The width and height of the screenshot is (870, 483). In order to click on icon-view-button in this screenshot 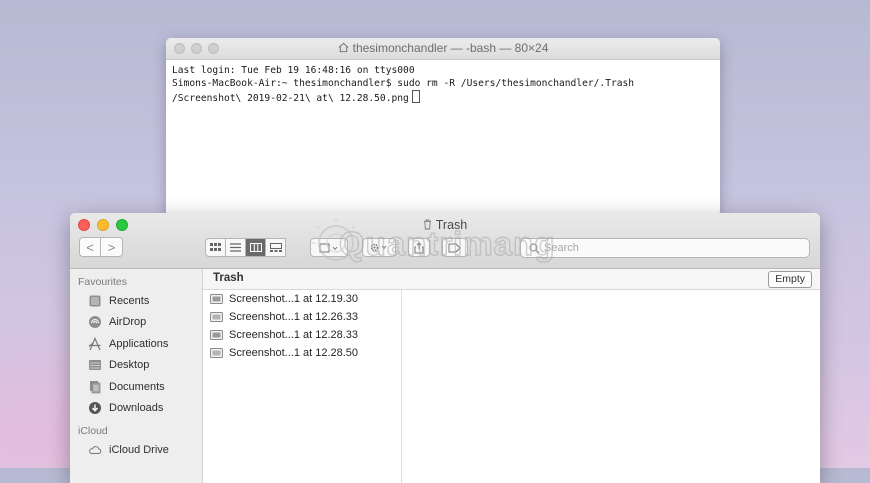, I will do `click(215, 247)`.